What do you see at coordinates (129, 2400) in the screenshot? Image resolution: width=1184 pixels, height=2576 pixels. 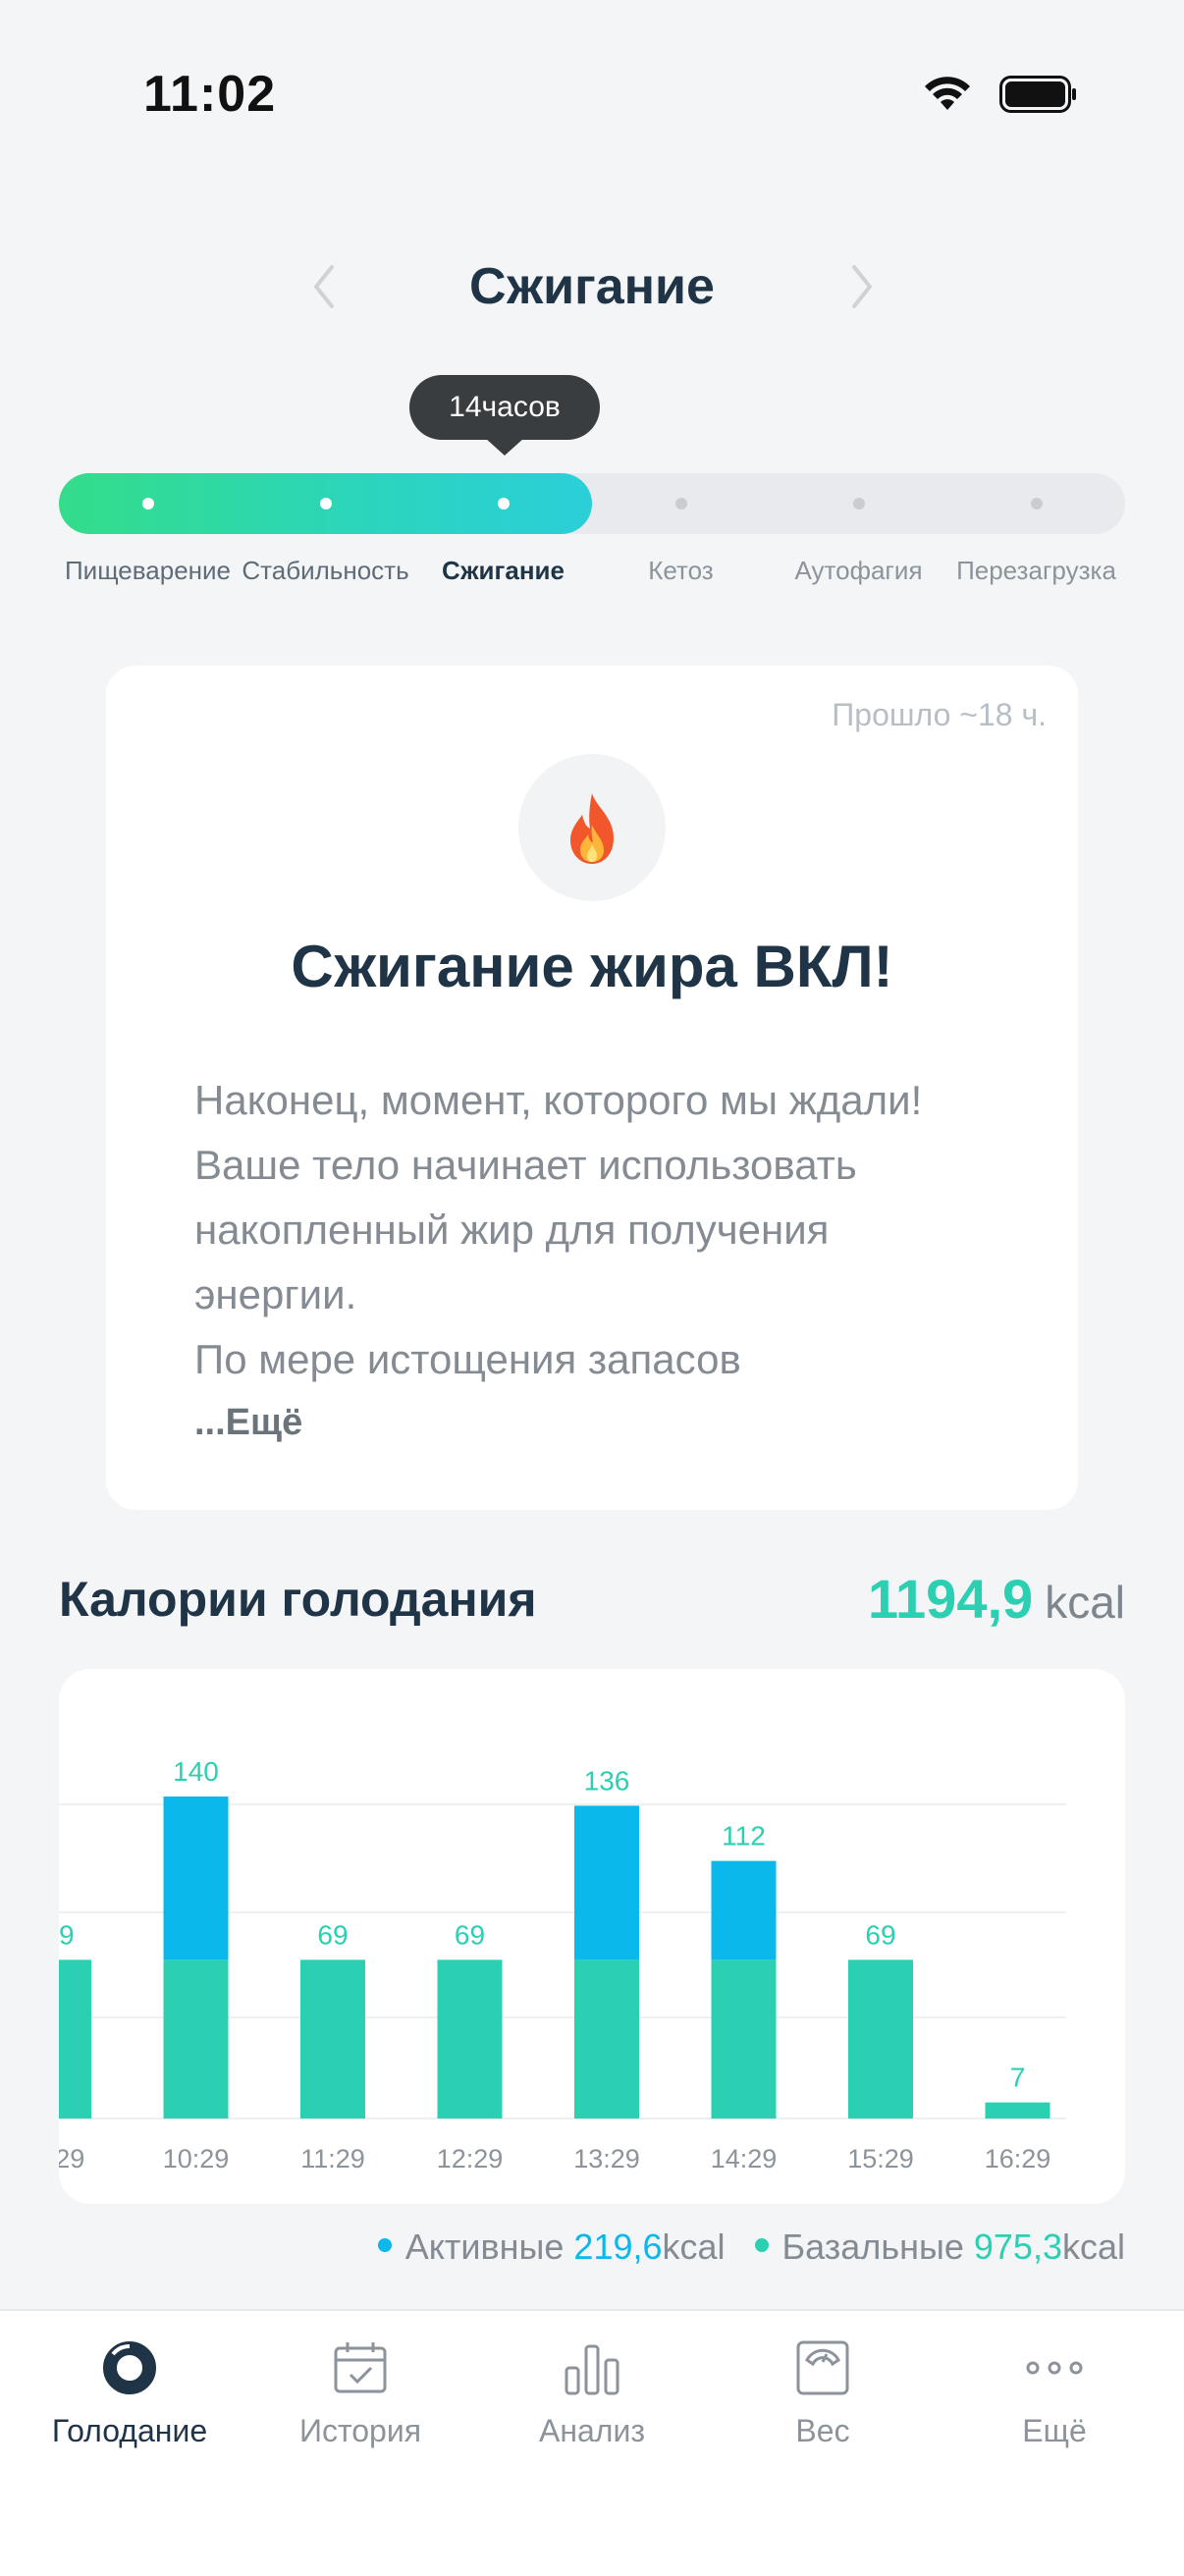 I see `tab-fasting: Голодание` at bounding box center [129, 2400].